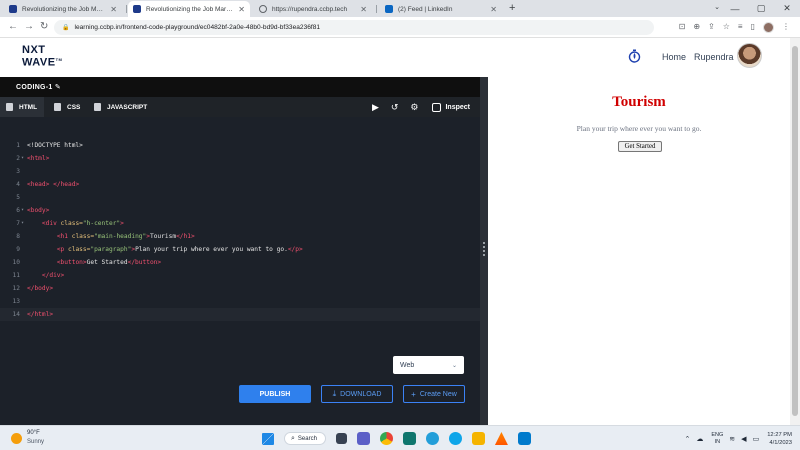  I want to click on code-text: <html>, so click(38, 158).